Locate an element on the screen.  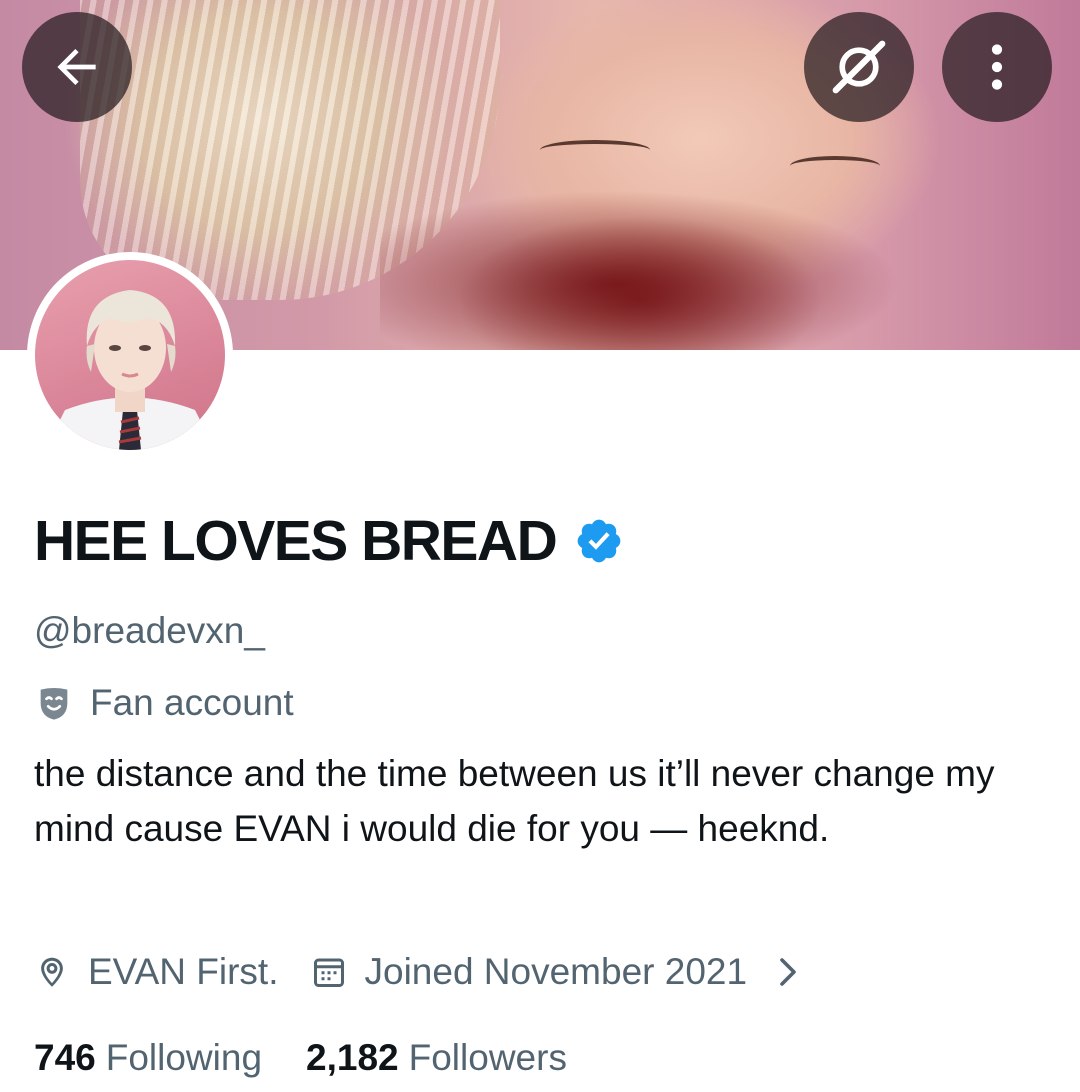
calendar-icon is located at coordinates (329, 972).